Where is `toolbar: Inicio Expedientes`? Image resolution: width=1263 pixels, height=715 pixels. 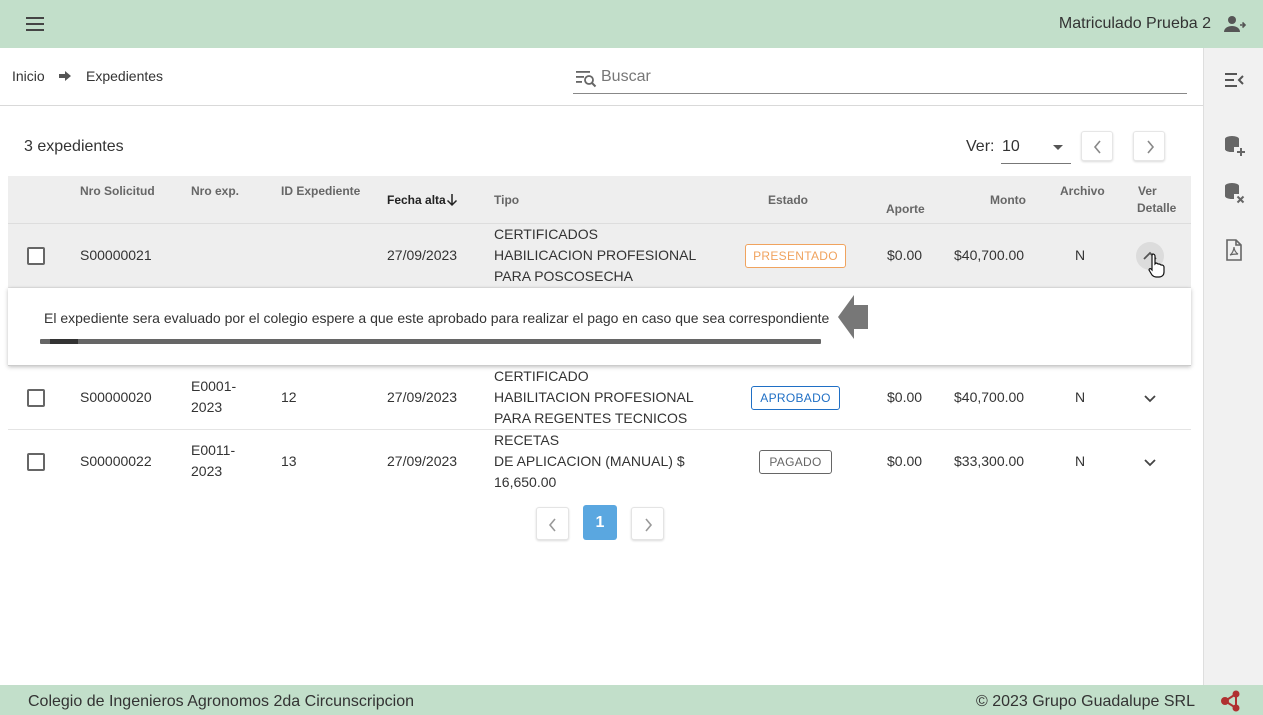
toolbar: Inicio Expedientes is located at coordinates (601, 77).